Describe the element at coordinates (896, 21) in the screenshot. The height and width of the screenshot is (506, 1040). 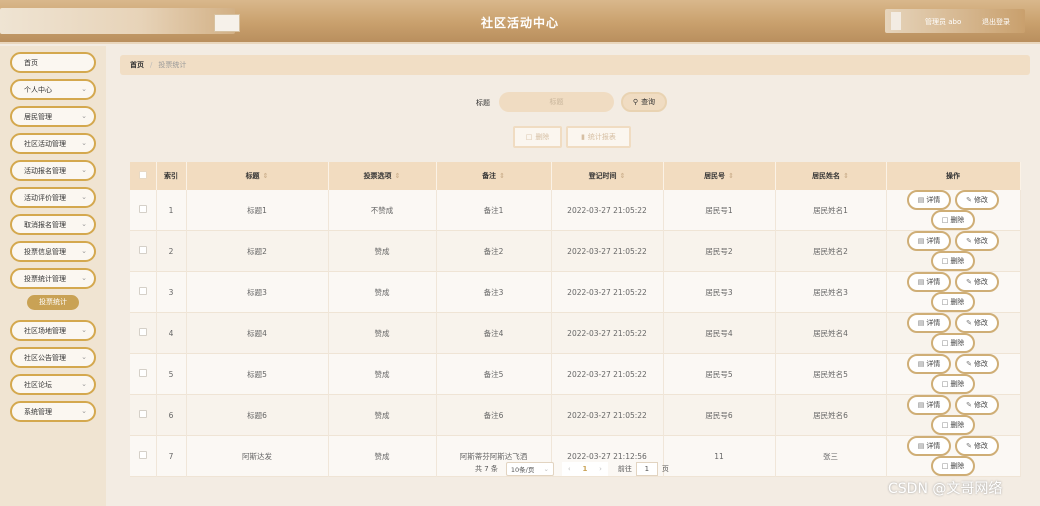
I see `admin-panel-notch` at that location.